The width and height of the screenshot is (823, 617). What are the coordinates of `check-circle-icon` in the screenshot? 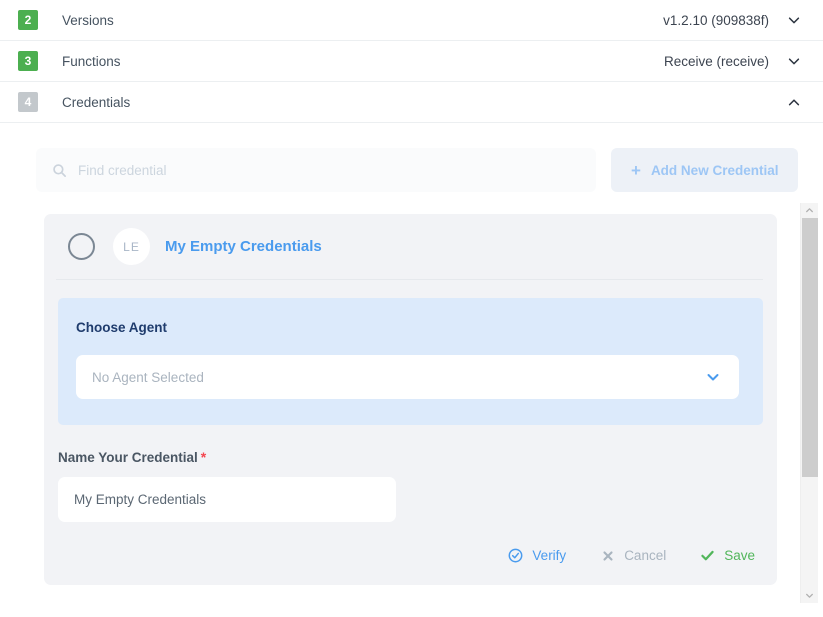 It's located at (515, 555).